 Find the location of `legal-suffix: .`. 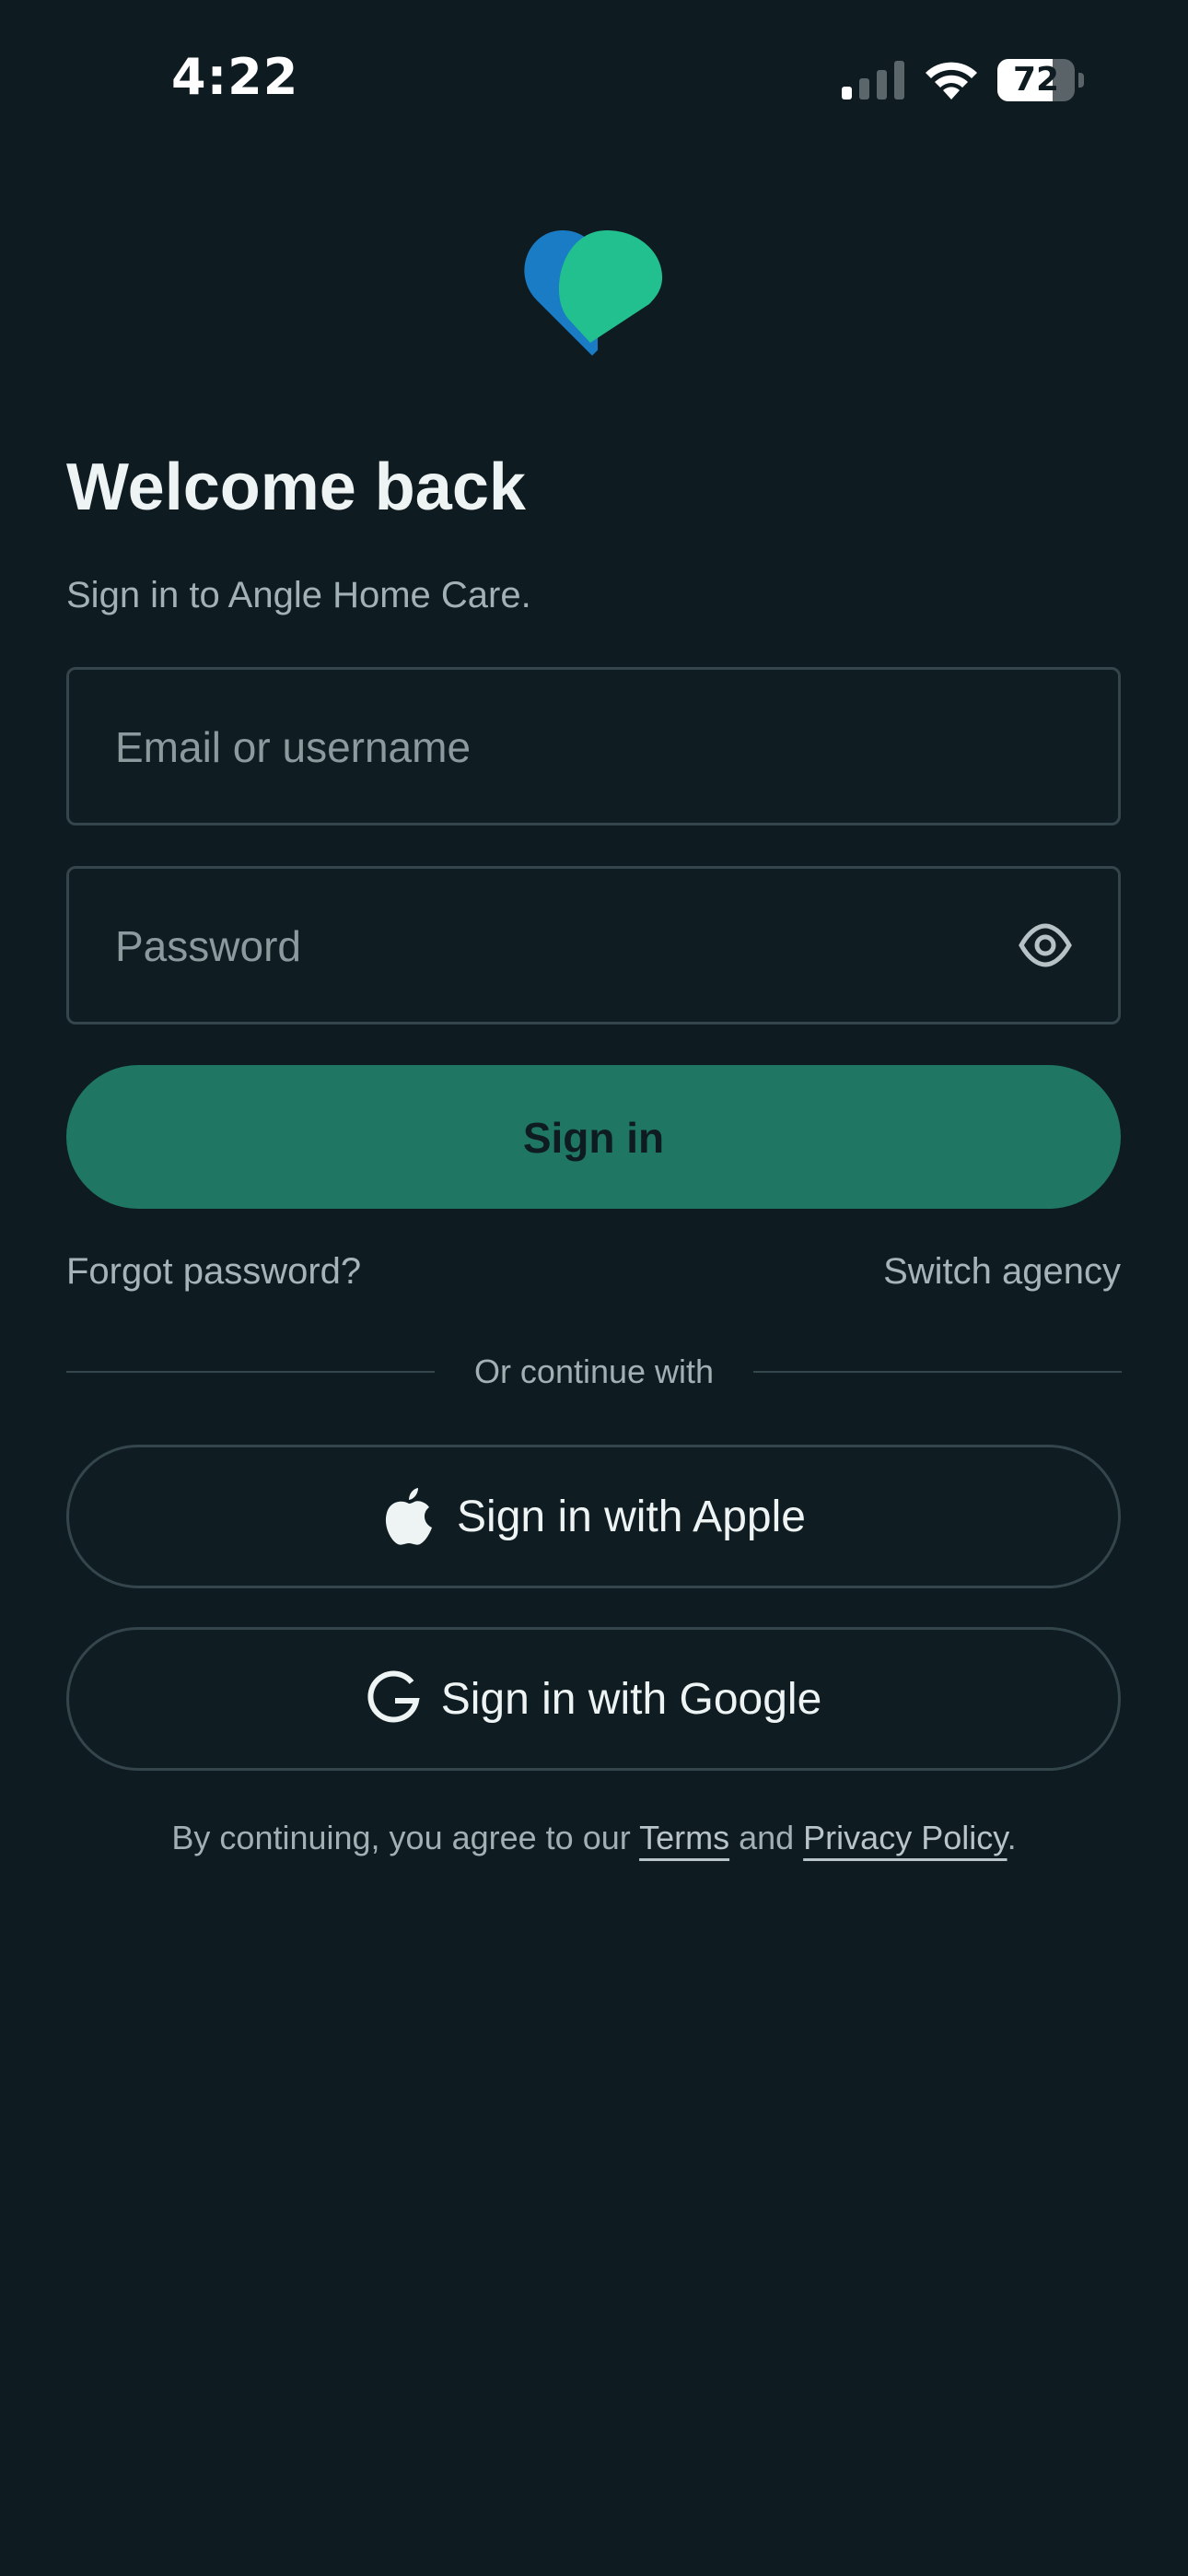

legal-suffix: . is located at coordinates (1012, 1837).